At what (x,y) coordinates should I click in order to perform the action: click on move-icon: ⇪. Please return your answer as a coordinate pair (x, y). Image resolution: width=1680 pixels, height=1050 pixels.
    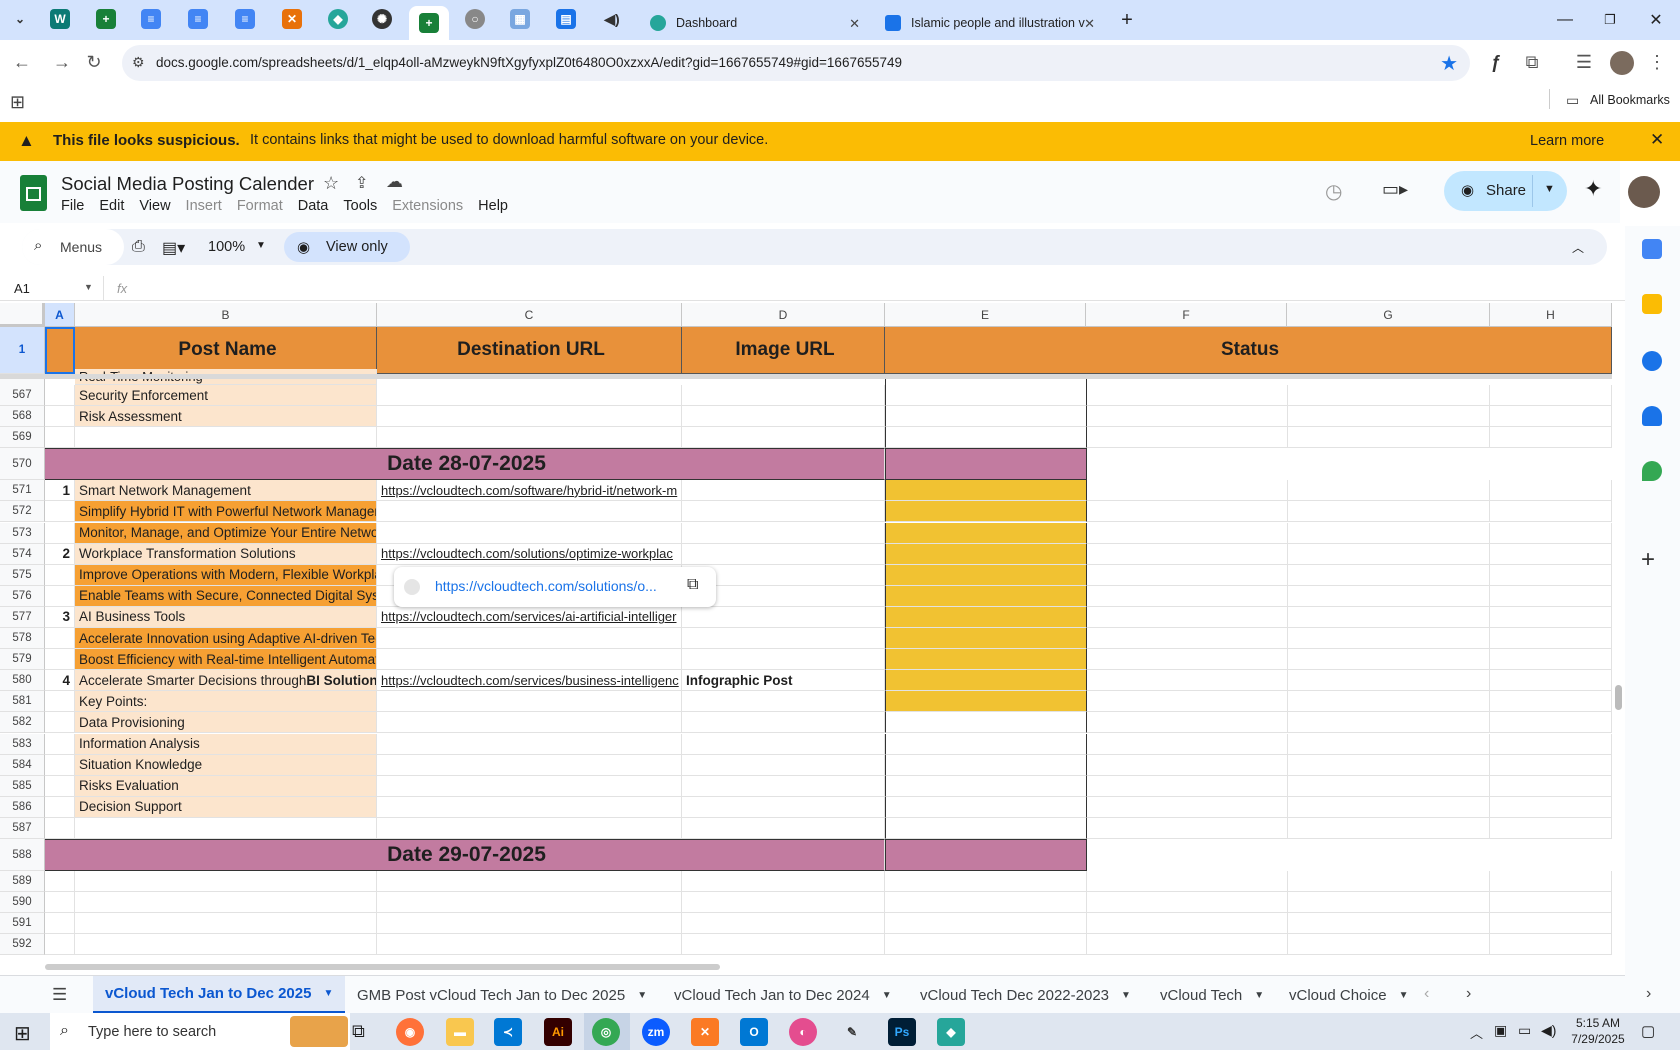
    Looking at the image, I should click on (361, 183).